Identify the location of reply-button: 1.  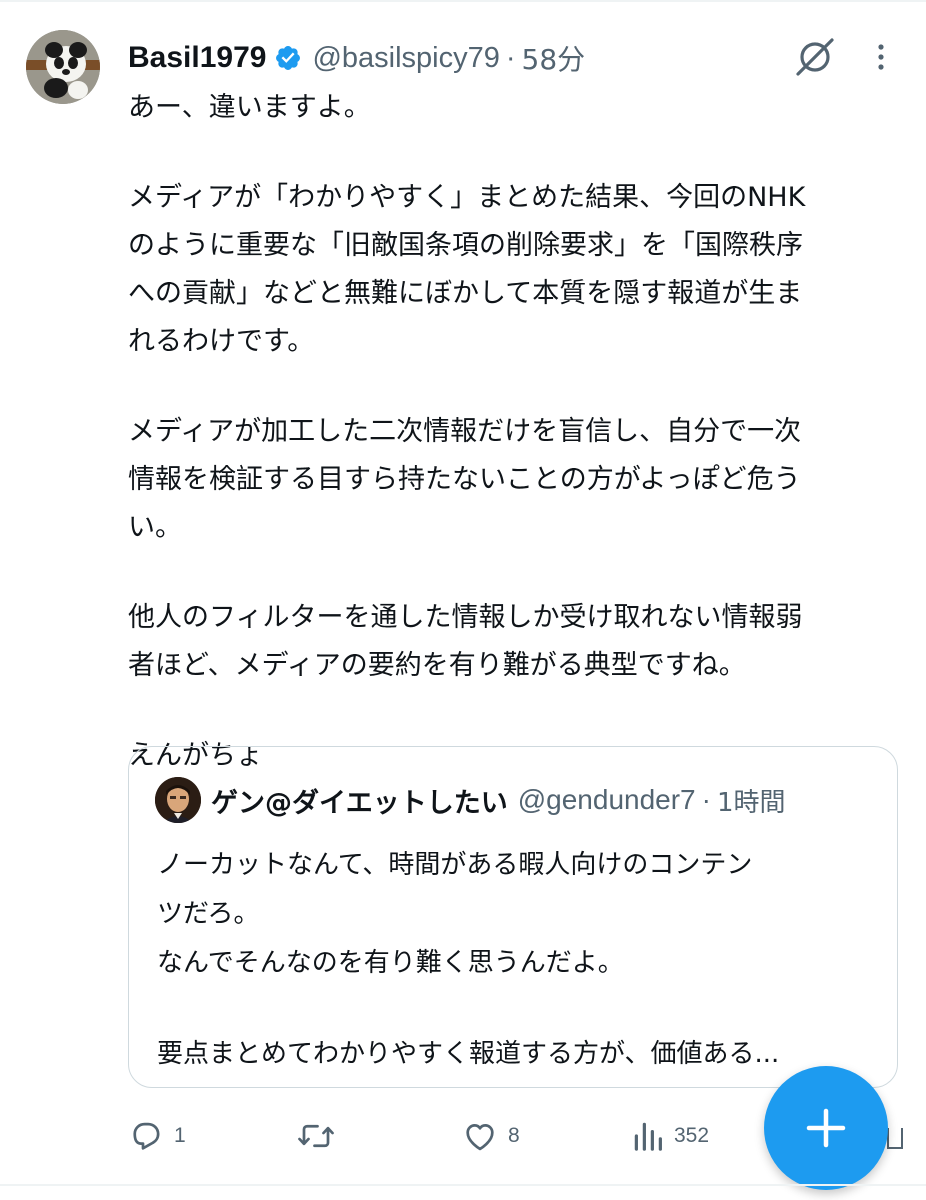
(157, 1136).